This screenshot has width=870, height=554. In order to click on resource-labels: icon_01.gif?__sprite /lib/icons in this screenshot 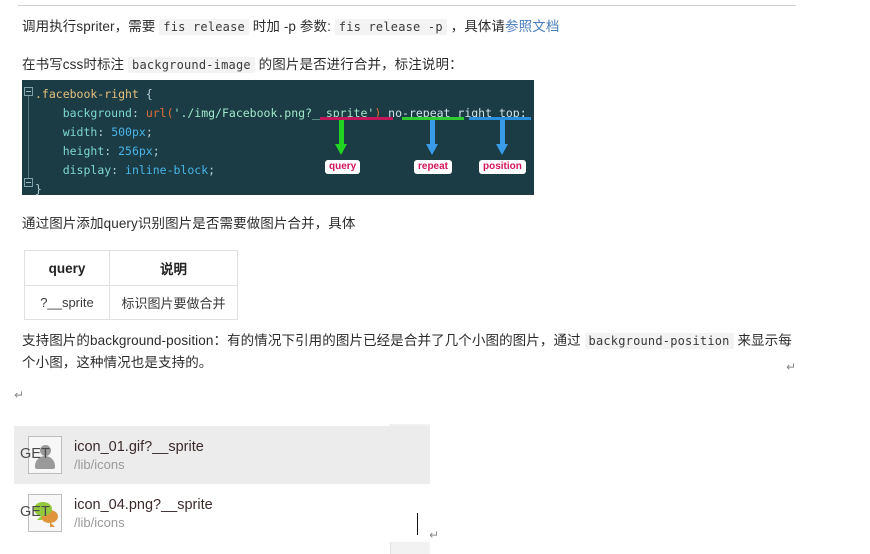, I will do `click(252, 455)`.